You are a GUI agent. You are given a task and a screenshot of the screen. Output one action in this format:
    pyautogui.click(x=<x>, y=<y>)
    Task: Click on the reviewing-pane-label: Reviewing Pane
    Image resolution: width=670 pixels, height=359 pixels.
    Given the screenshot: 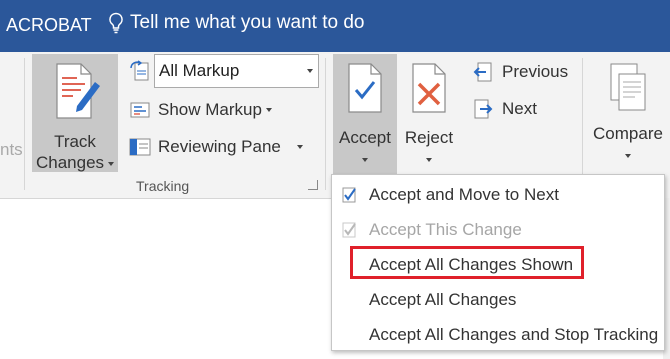 What is the action you would take?
    pyautogui.click(x=219, y=146)
    